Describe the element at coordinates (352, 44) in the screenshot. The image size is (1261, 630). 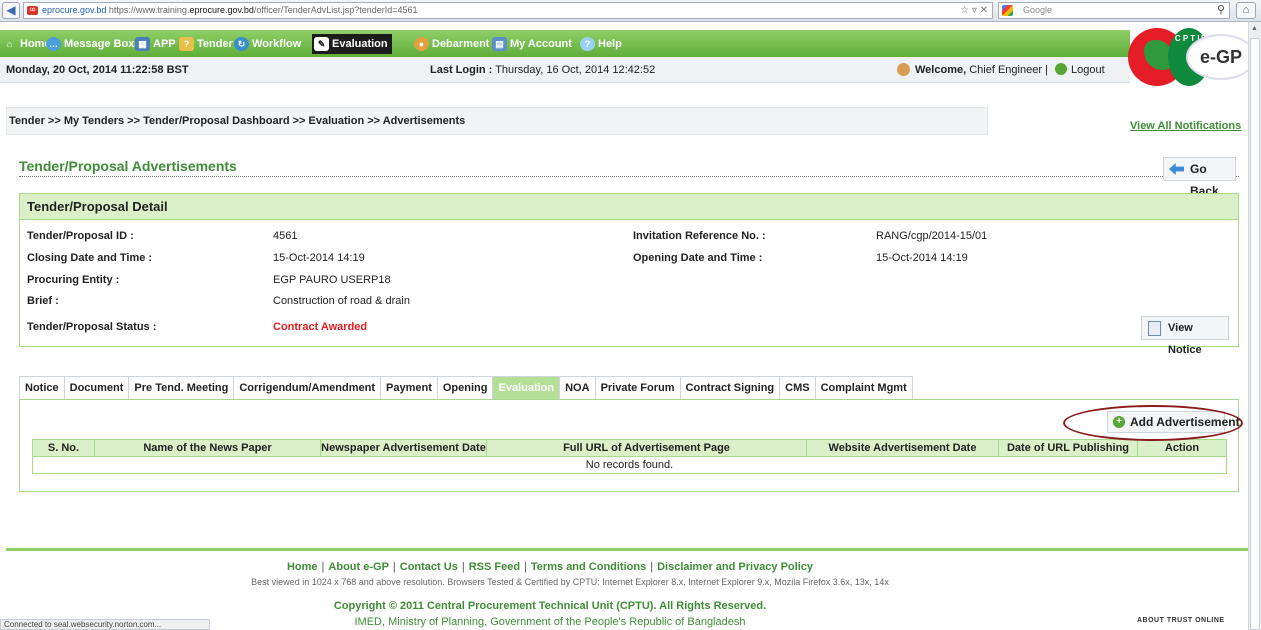
I see `nav-evaluation: ✎ Evaluation` at that location.